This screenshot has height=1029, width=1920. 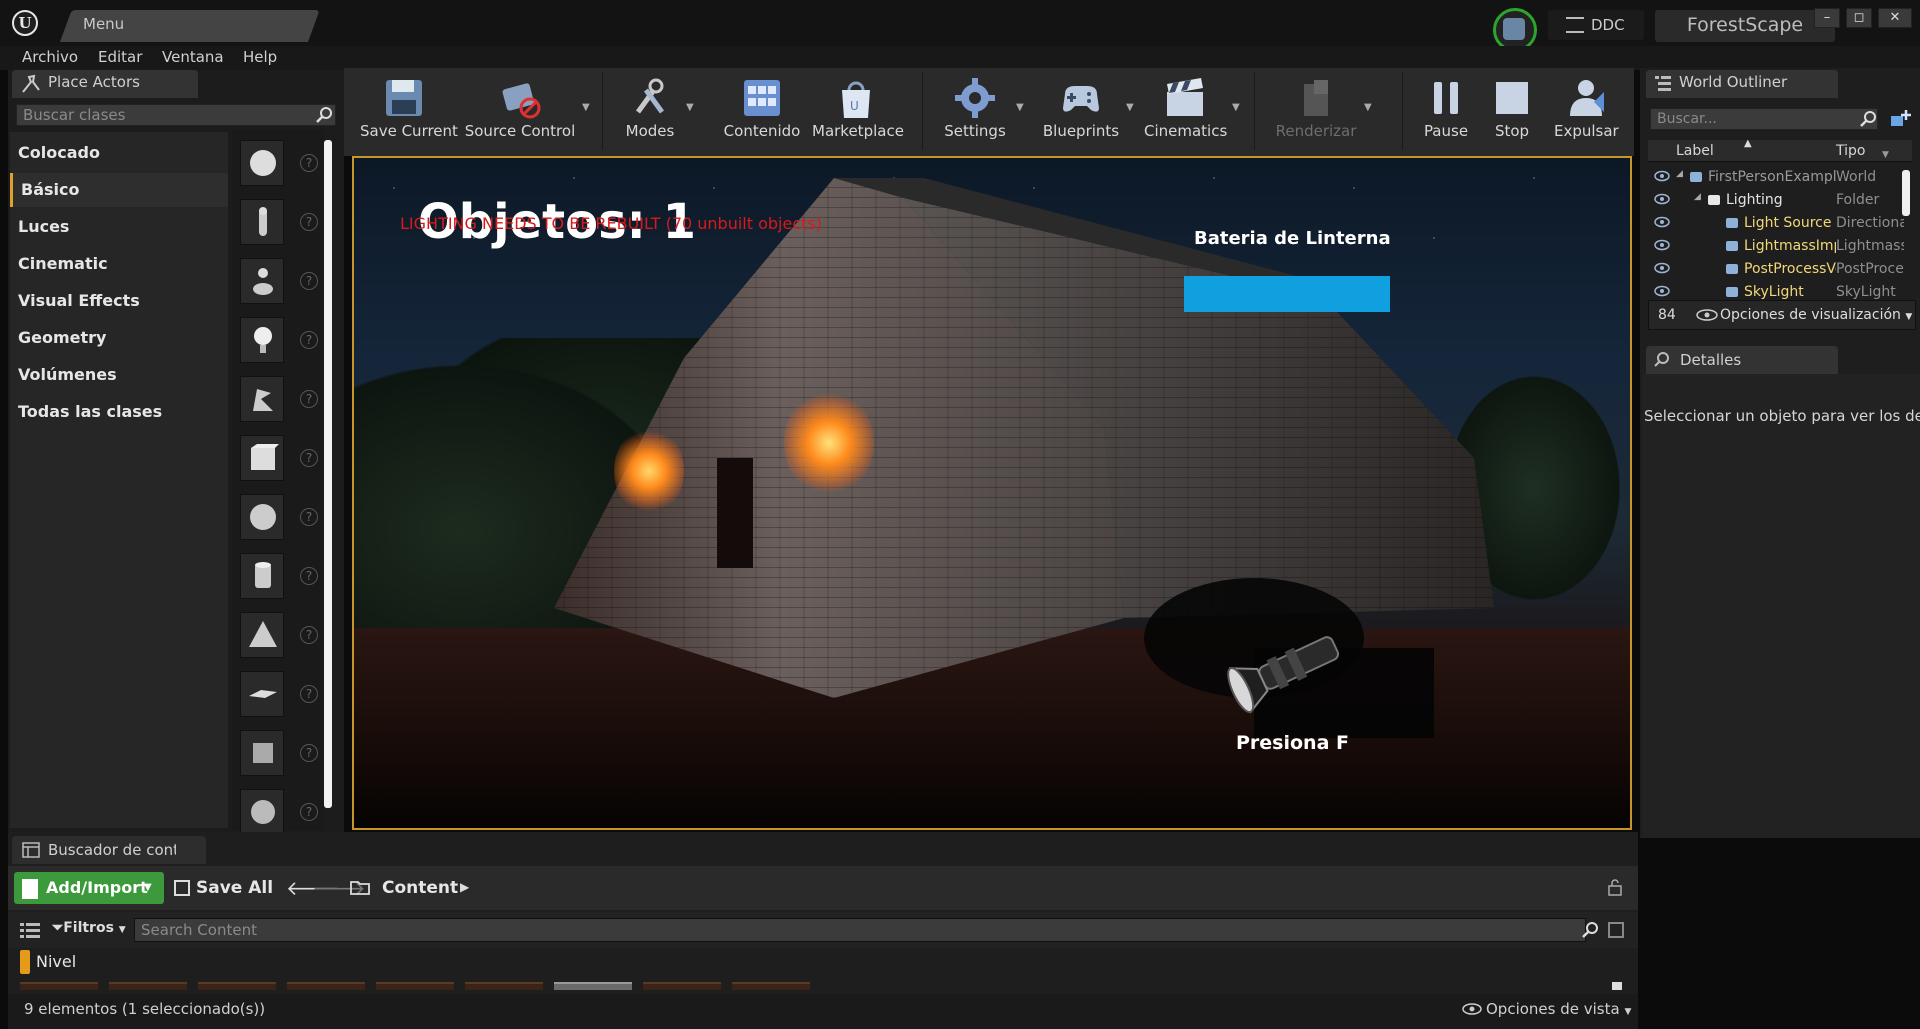 I want to click on outliner-scrollbar, so click(x=1906, y=193).